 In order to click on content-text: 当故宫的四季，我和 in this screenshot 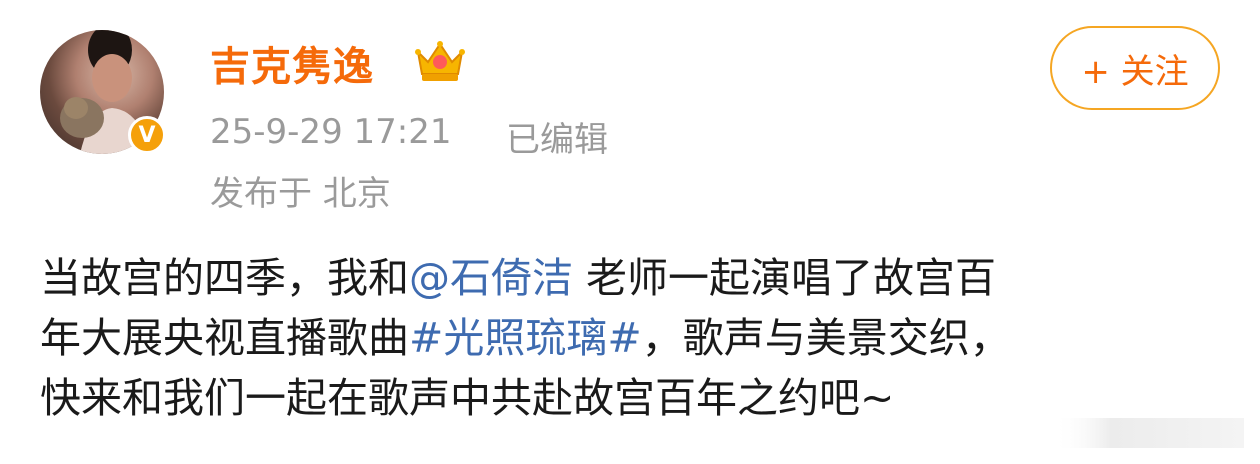, I will do `click(224, 278)`.